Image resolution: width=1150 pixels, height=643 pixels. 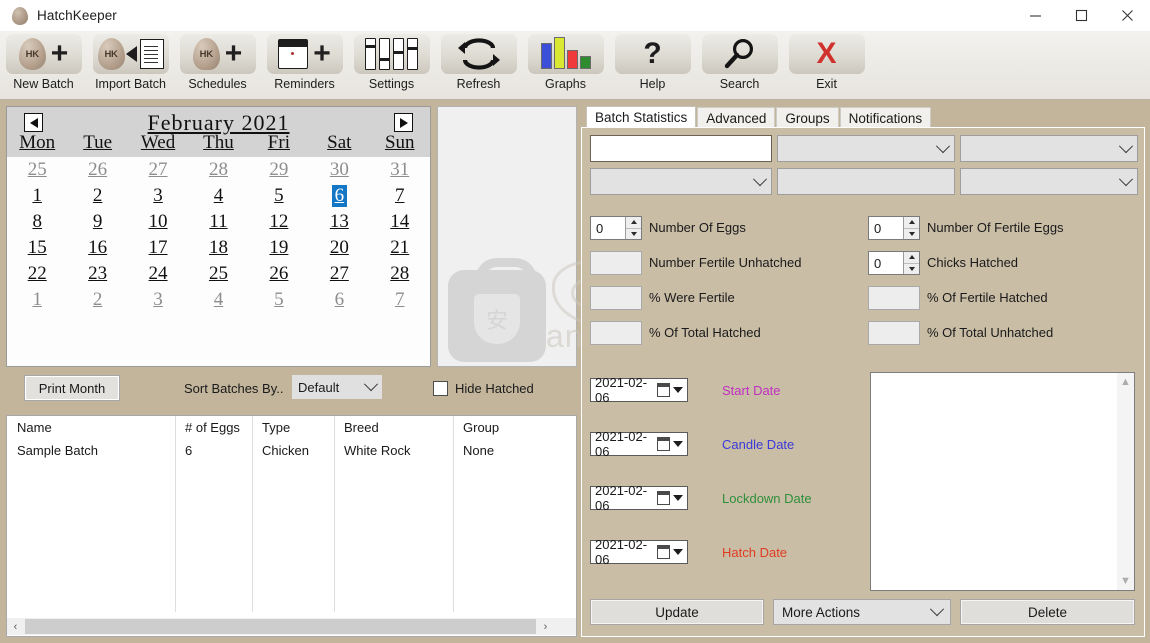 What do you see at coordinates (97, 274) in the screenshot?
I see `calendar-day-cell: 23` at bounding box center [97, 274].